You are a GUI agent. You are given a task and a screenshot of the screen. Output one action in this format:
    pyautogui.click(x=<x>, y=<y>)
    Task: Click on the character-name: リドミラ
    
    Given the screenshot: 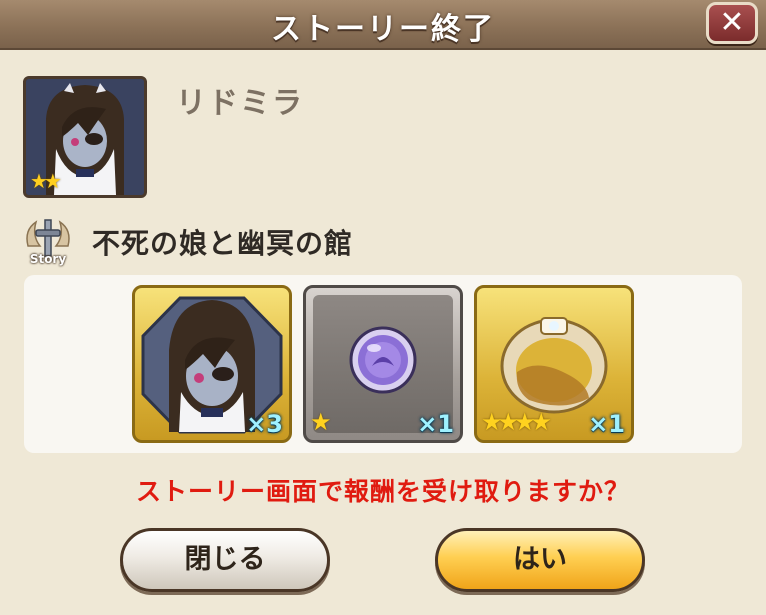 What is the action you would take?
    pyautogui.click(x=240, y=103)
    